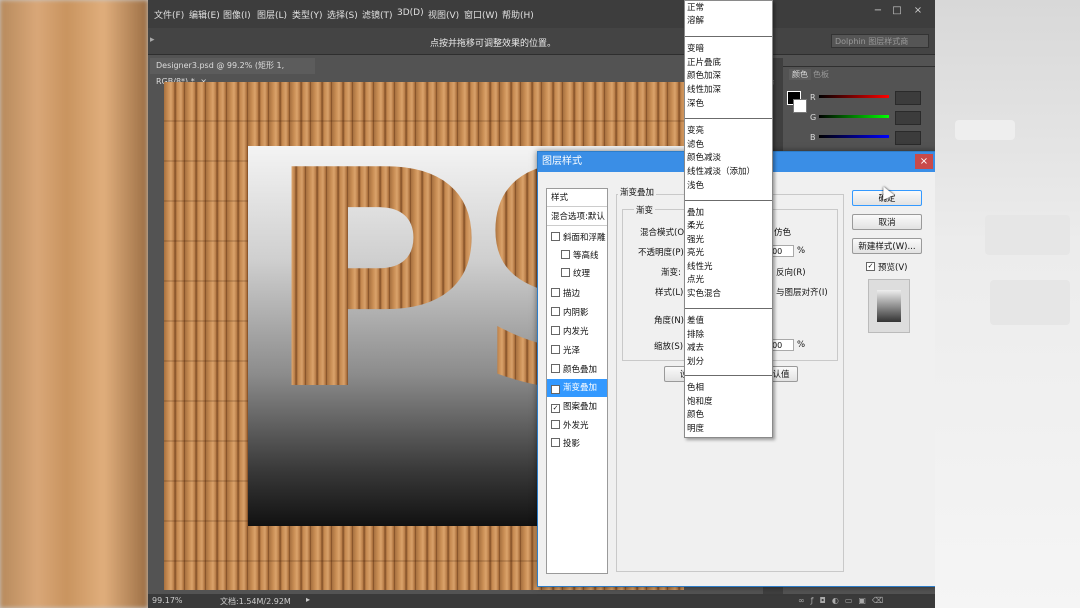  What do you see at coordinates (272, 14) in the screenshot?
I see `menu-layer: 图层(L)` at bounding box center [272, 14].